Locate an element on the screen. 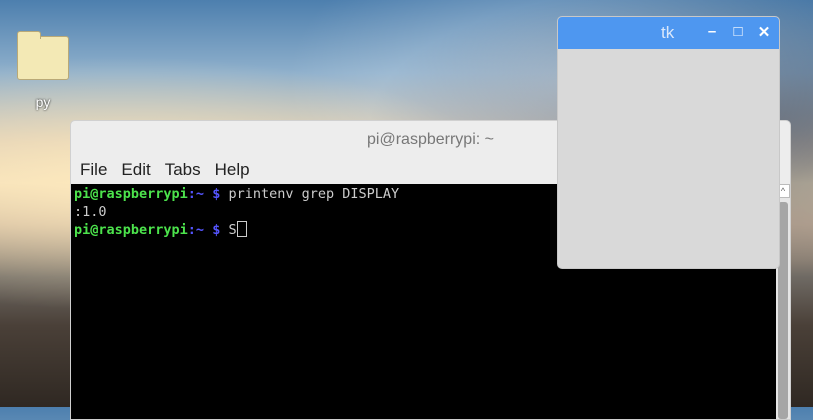  maximize-icon: □ is located at coordinates (738, 31).